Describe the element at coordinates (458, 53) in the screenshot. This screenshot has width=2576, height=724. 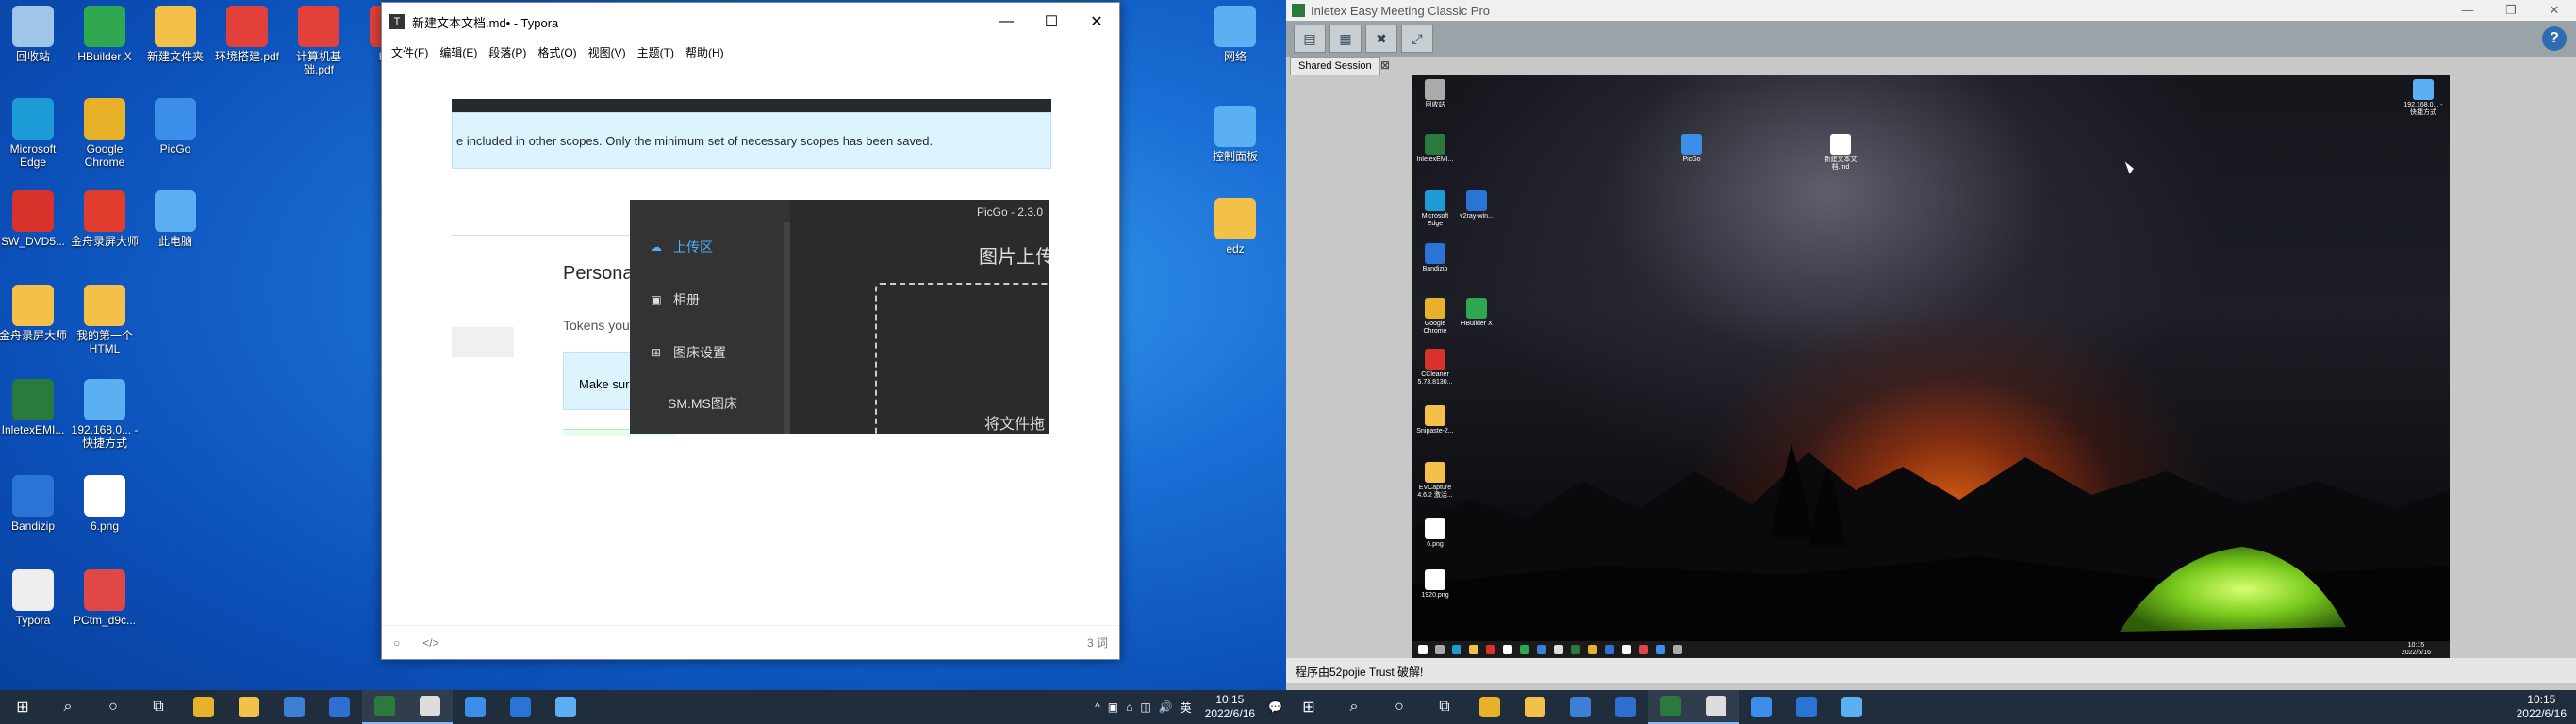
I see `menu-edit: 编辑(E)` at that location.